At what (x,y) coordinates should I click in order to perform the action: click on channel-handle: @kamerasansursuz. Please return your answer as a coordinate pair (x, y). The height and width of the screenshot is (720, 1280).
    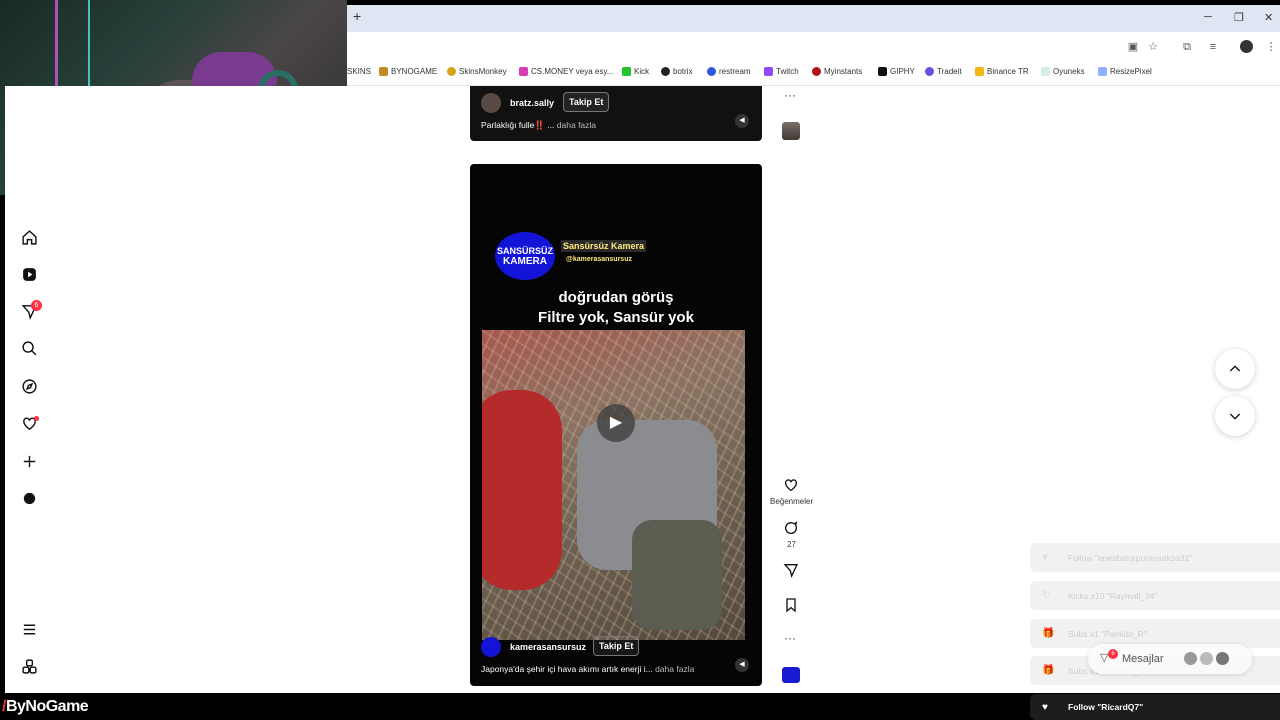
    Looking at the image, I should click on (599, 259).